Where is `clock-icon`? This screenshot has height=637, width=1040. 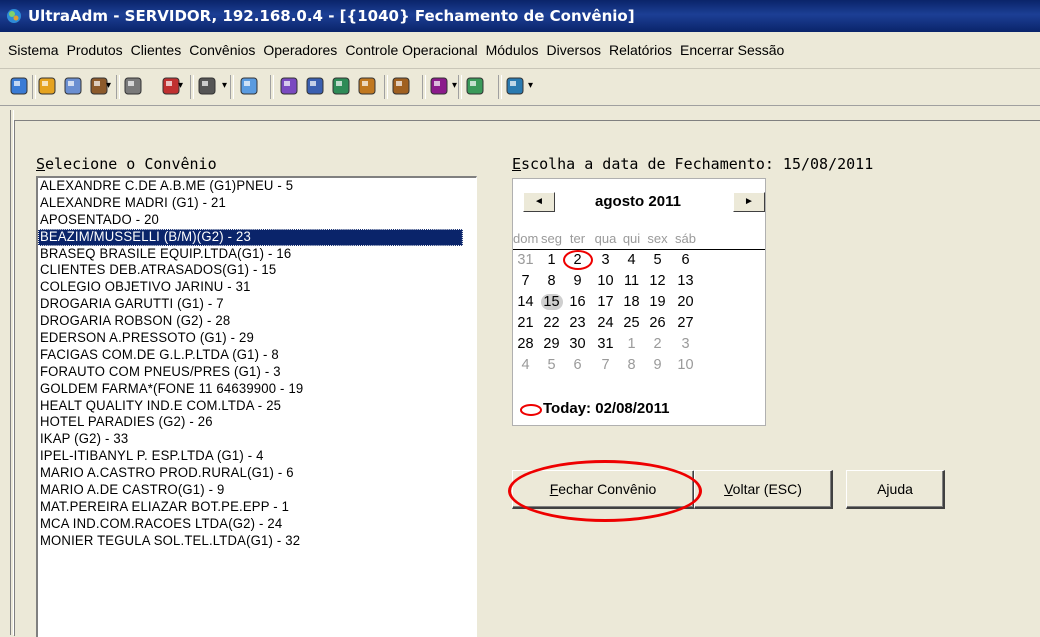 clock-icon is located at coordinates (341, 86).